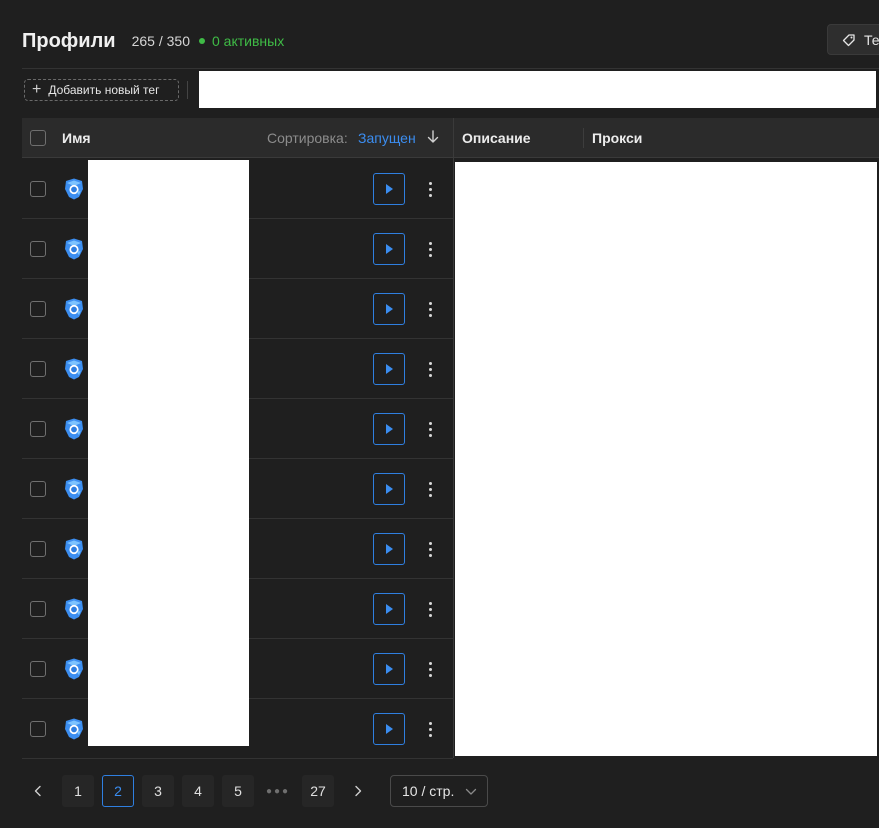 The width and height of the screenshot is (879, 828). Describe the element at coordinates (433, 137) in the screenshot. I see `sort-arrow-down-icon` at that location.